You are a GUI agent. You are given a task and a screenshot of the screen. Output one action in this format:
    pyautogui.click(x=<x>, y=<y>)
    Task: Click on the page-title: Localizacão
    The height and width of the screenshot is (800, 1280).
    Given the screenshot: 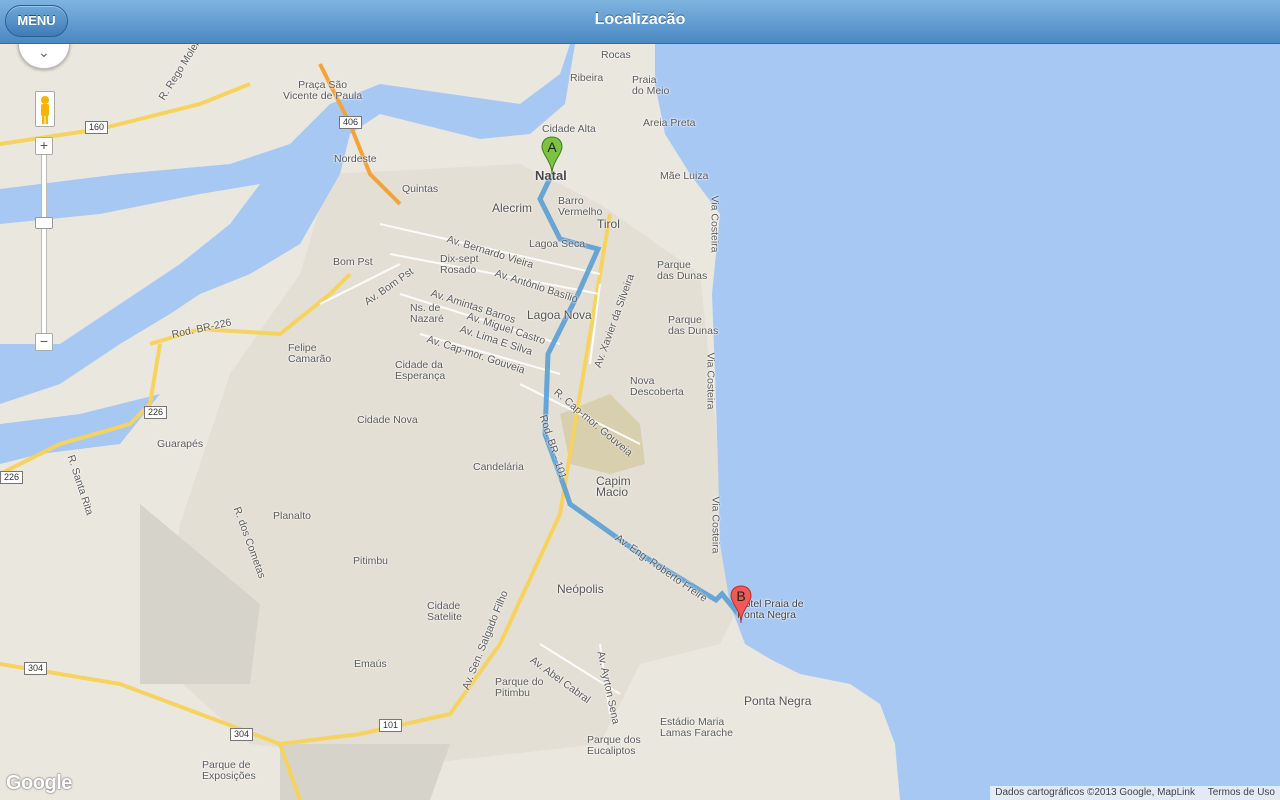 What is the action you would take?
    pyautogui.click(x=640, y=19)
    